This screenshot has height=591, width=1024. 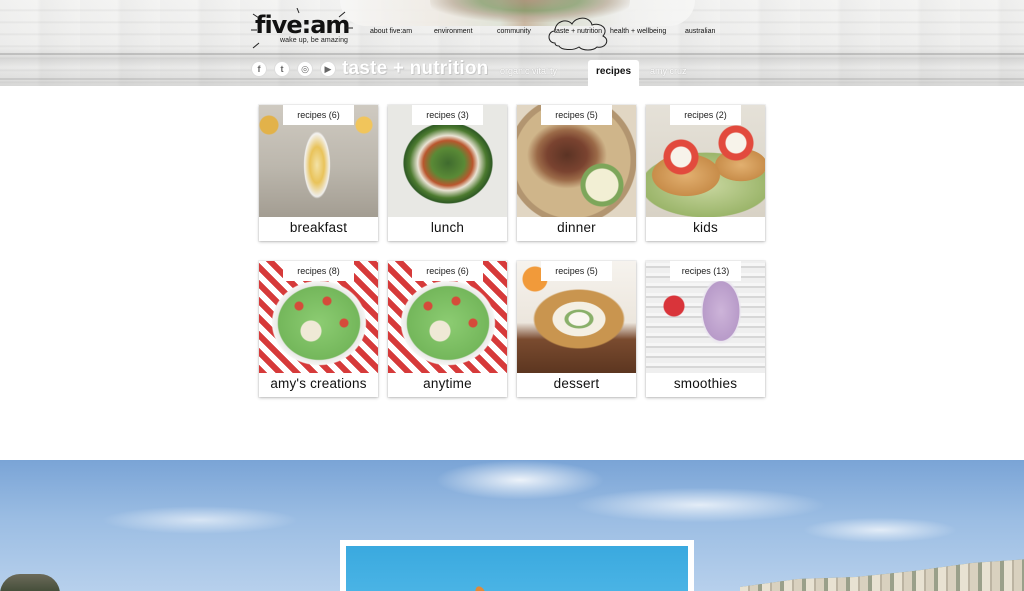 What do you see at coordinates (705, 173) in the screenshot?
I see `category-card-kids: recipes (2) kids` at bounding box center [705, 173].